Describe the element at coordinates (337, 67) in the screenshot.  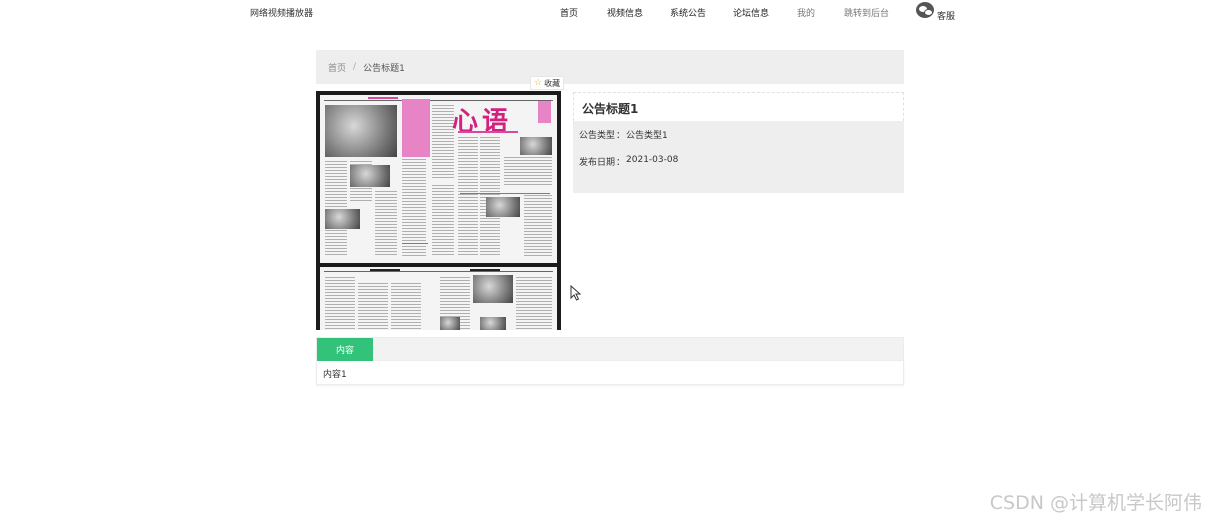
I see `breadcrumb-home: 首页` at that location.